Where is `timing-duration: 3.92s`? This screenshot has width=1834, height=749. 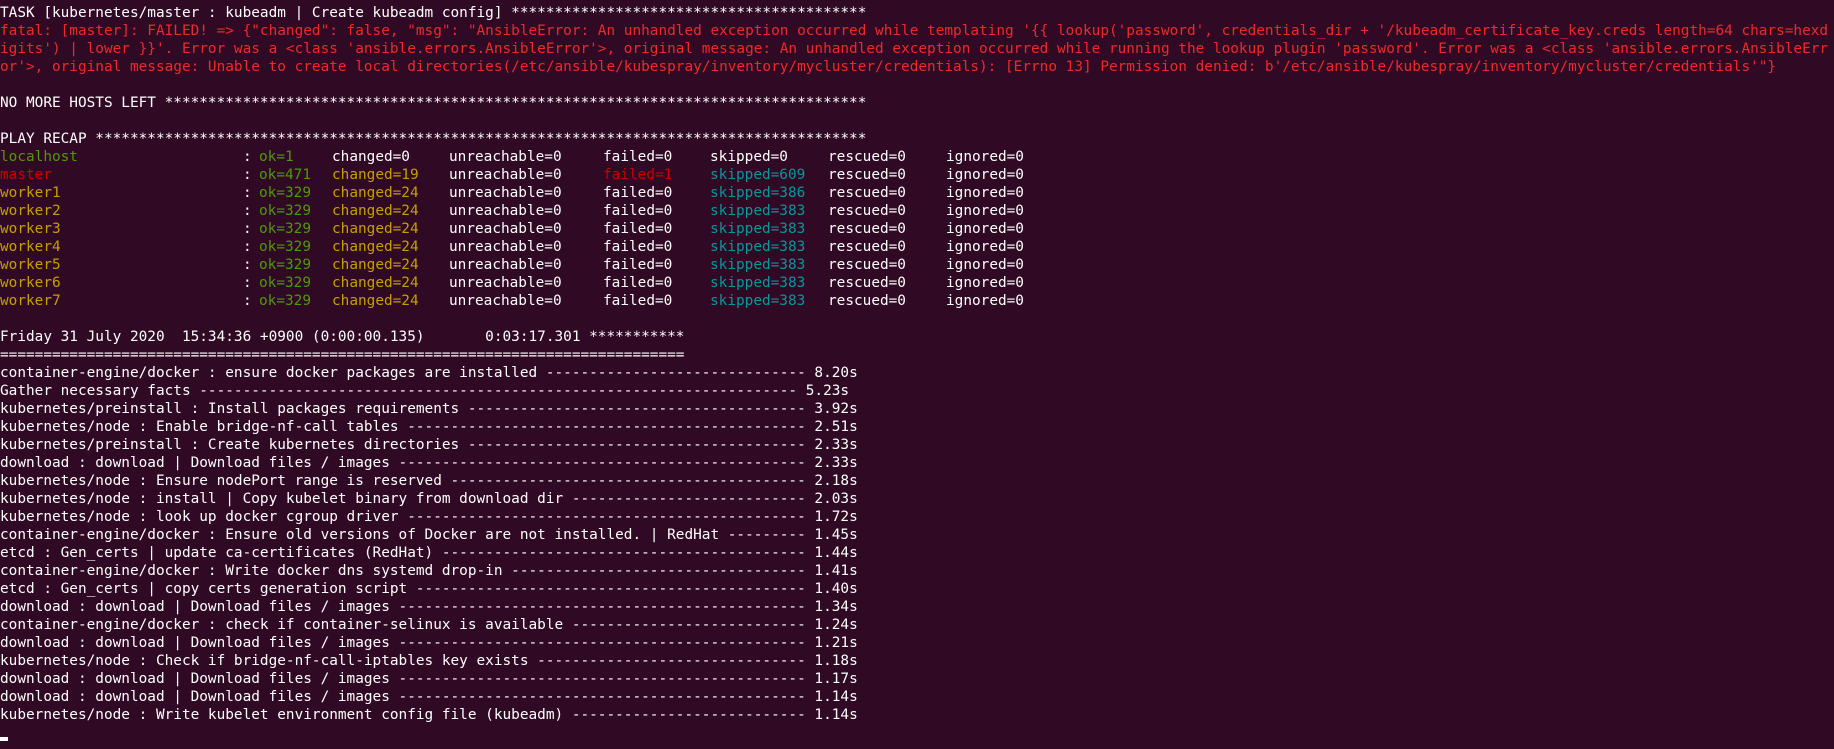 timing-duration: 3.92s is located at coordinates (836, 409).